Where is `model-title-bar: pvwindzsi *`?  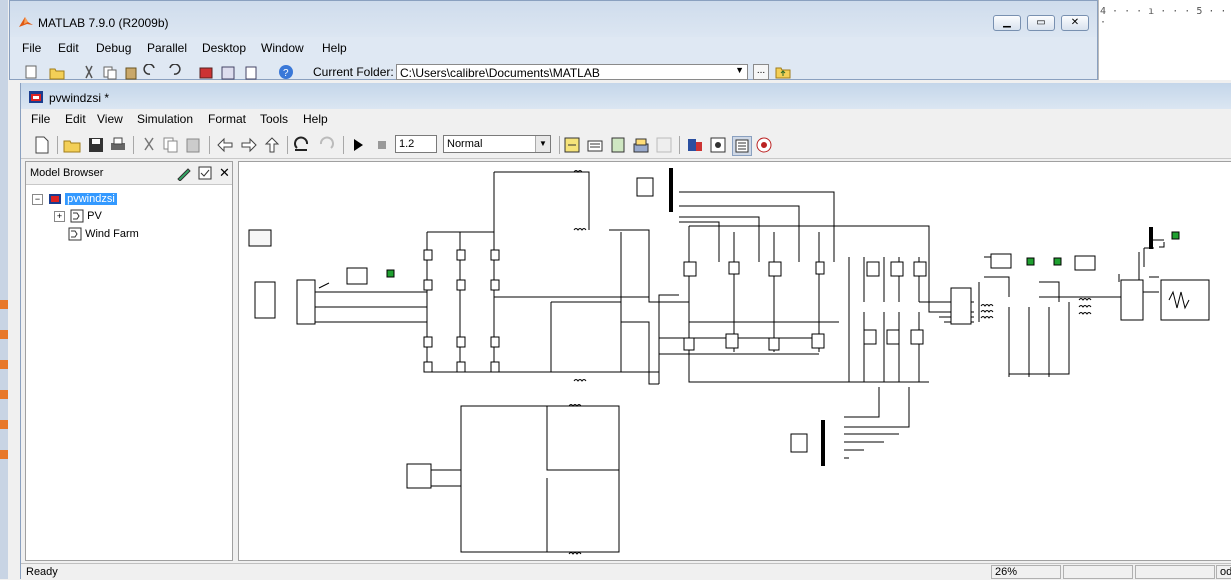
model-title-bar: pvwindzsi * is located at coordinates (626, 96).